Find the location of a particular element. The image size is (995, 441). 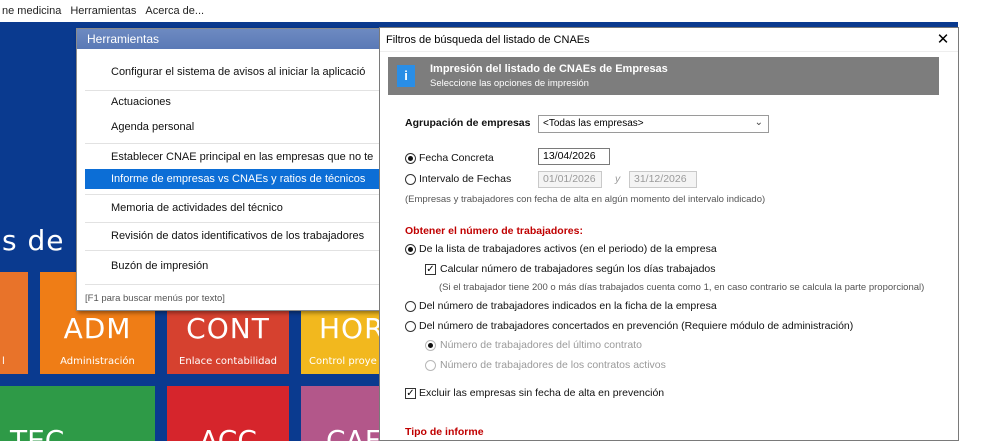

tool-item-actuaciones: Actuaciones is located at coordinates (235, 102).